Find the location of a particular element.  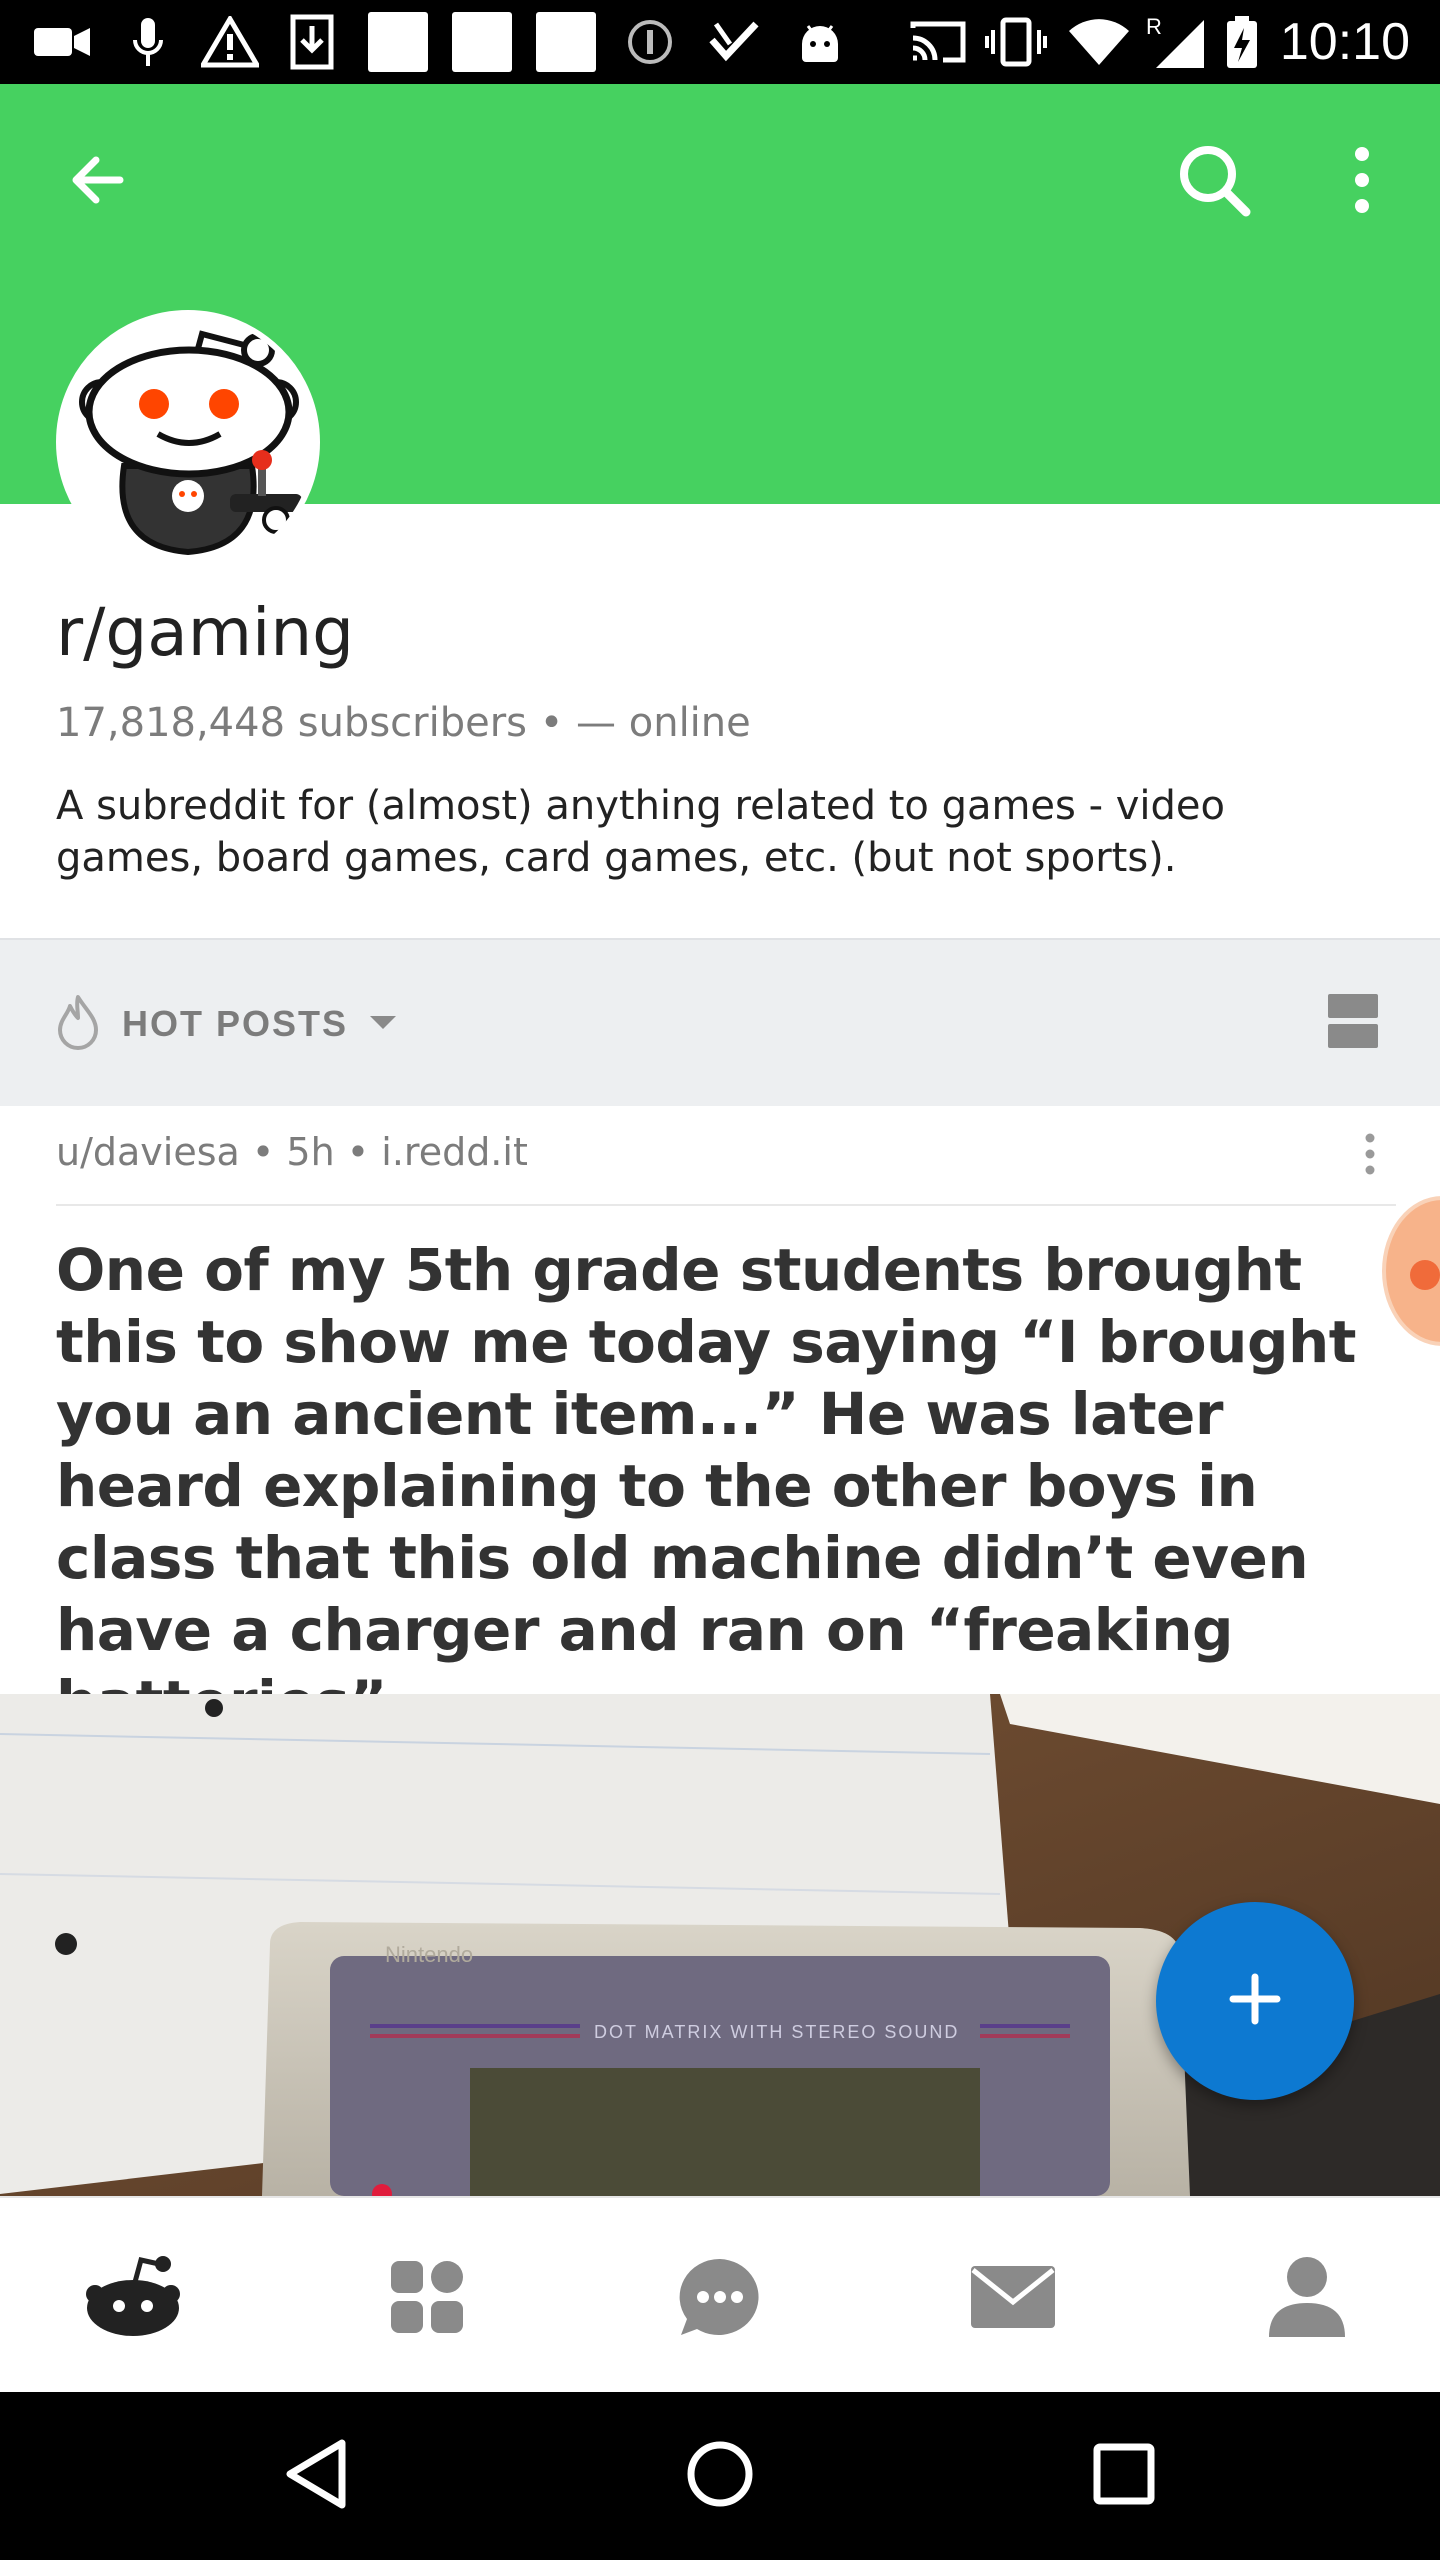

system-home-button is located at coordinates (720, 2476).